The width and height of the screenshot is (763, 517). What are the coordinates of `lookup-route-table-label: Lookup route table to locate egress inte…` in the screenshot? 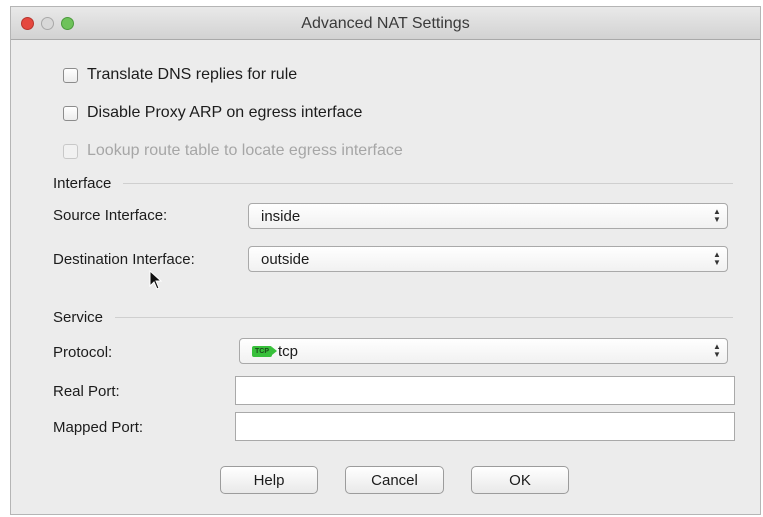 It's located at (245, 150).